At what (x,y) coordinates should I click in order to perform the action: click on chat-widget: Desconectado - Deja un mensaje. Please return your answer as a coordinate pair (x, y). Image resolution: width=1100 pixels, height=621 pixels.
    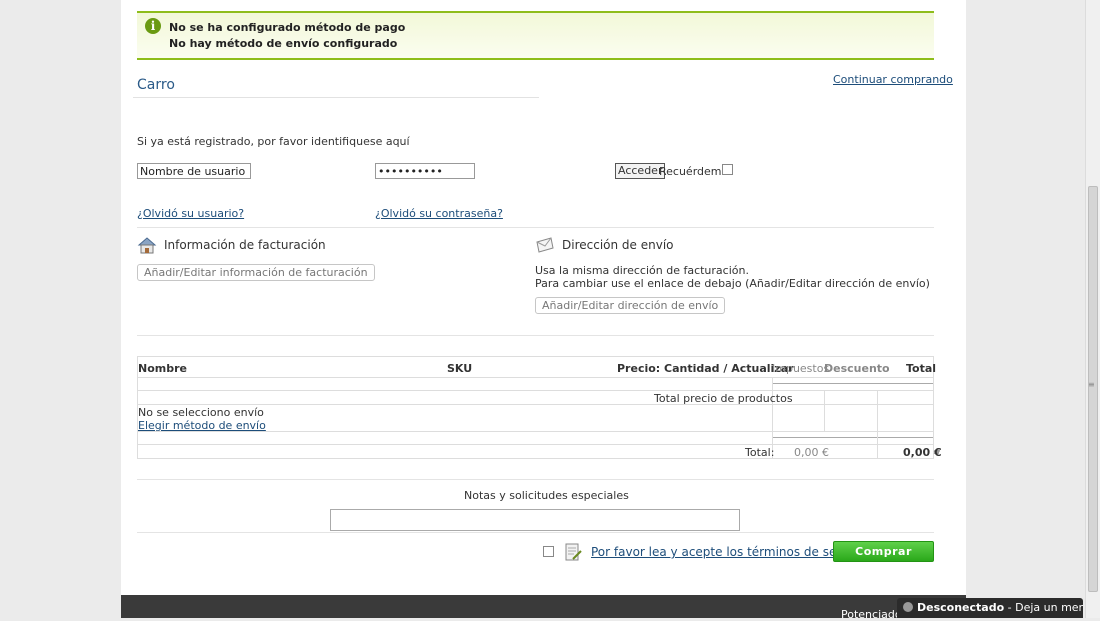
    Looking at the image, I should click on (990, 608).